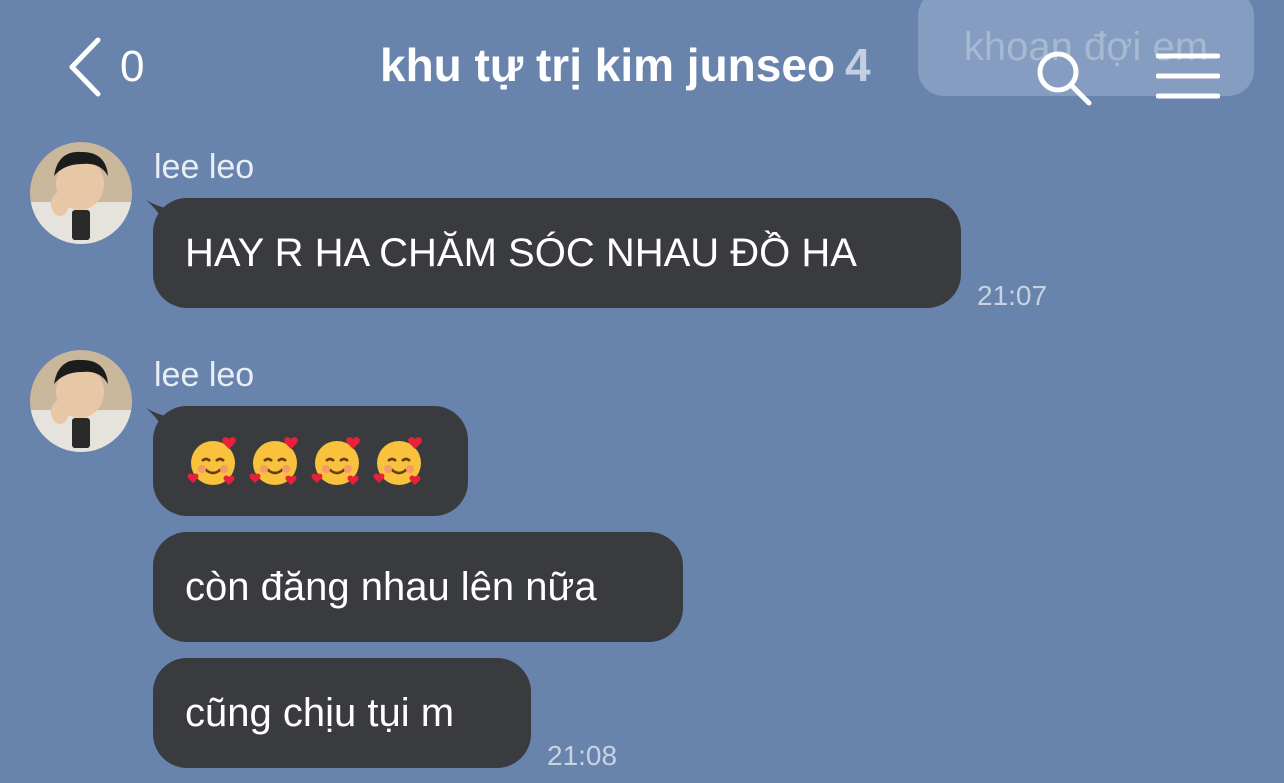 This screenshot has height=783, width=1284. I want to click on menu-icon, so click(1188, 76).